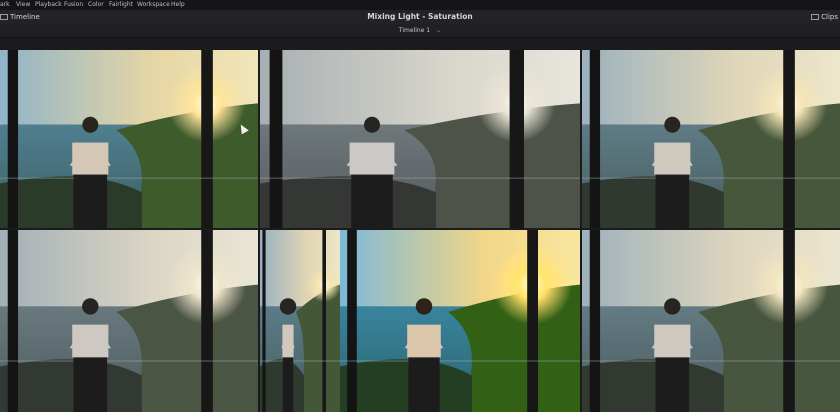  Describe the element at coordinates (153, 5) in the screenshot. I see `menu-item-workspace: Workspace` at that location.